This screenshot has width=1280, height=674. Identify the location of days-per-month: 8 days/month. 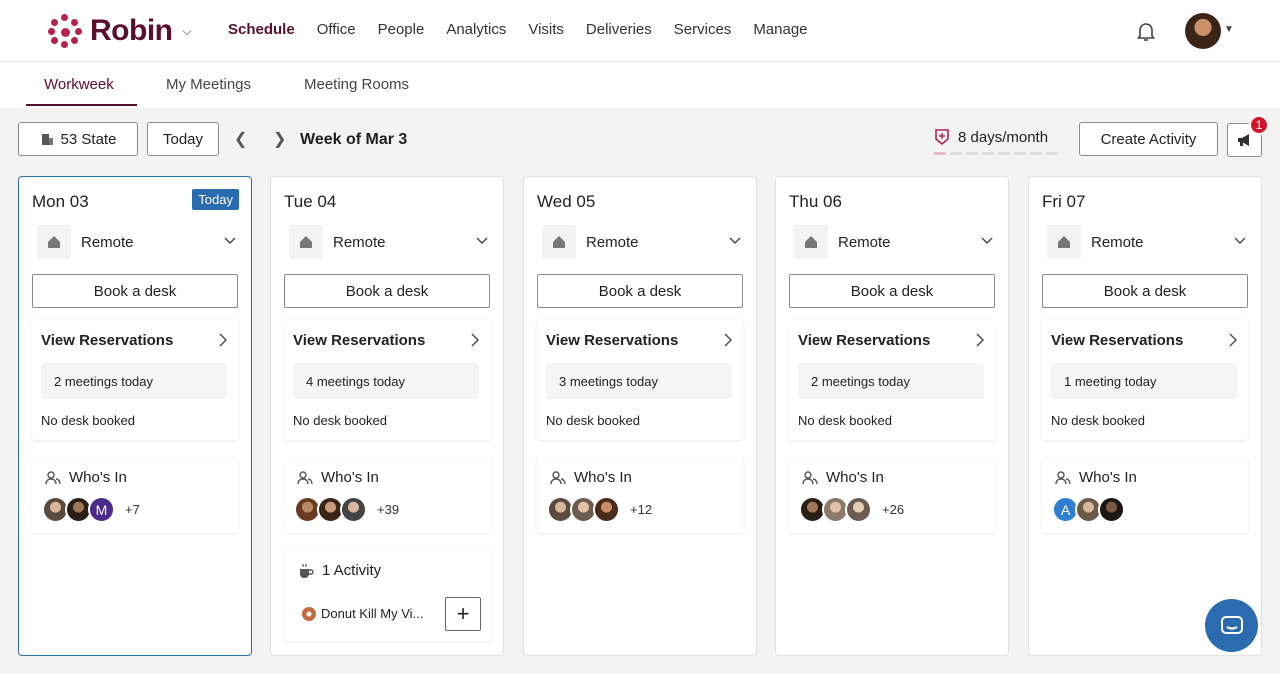
(991, 137).